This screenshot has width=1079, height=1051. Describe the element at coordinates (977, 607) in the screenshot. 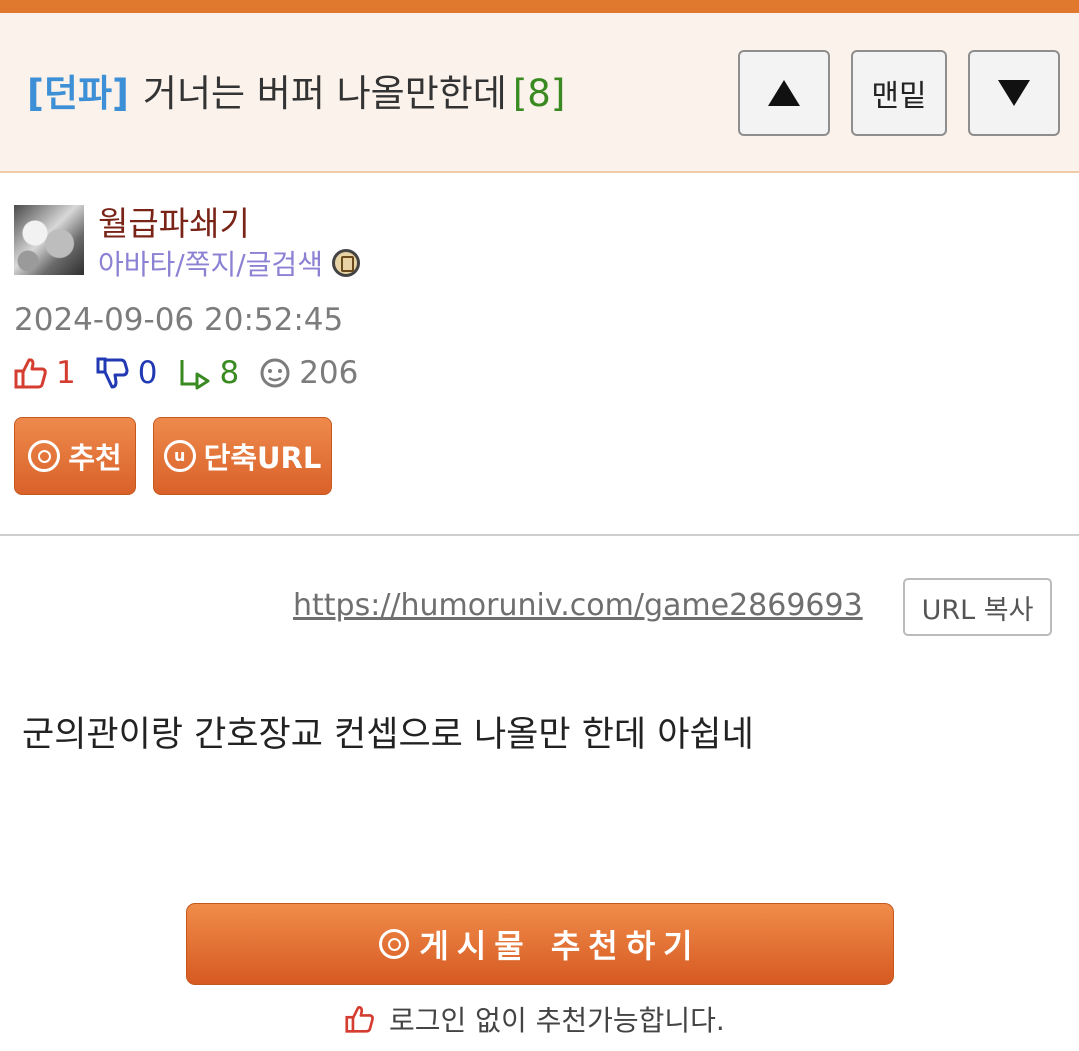

I see `url-copy-button: URL 복사` at that location.